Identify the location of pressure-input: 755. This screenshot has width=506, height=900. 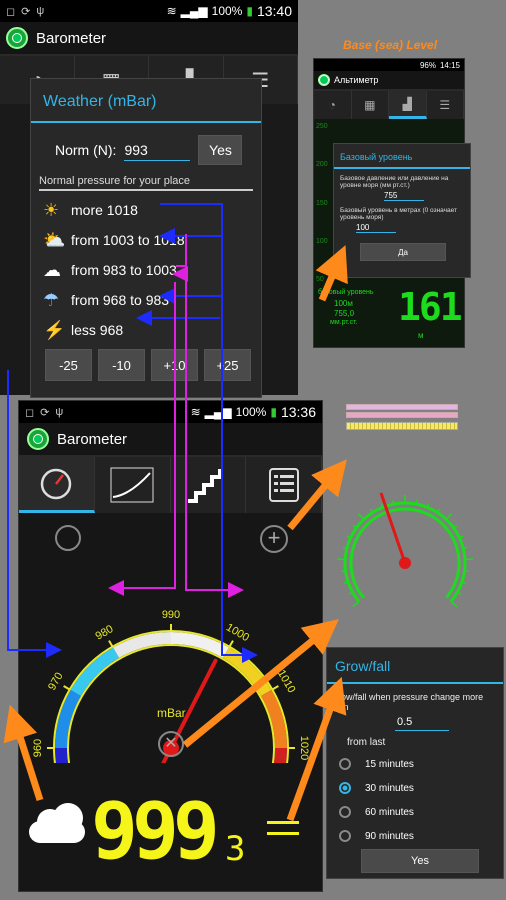
(404, 196).